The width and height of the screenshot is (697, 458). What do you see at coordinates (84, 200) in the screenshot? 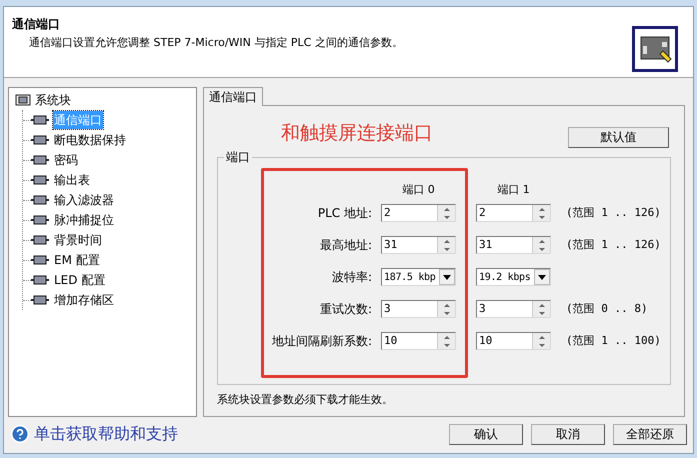
I see `tree-item: 输入滤波器` at bounding box center [84, 200].